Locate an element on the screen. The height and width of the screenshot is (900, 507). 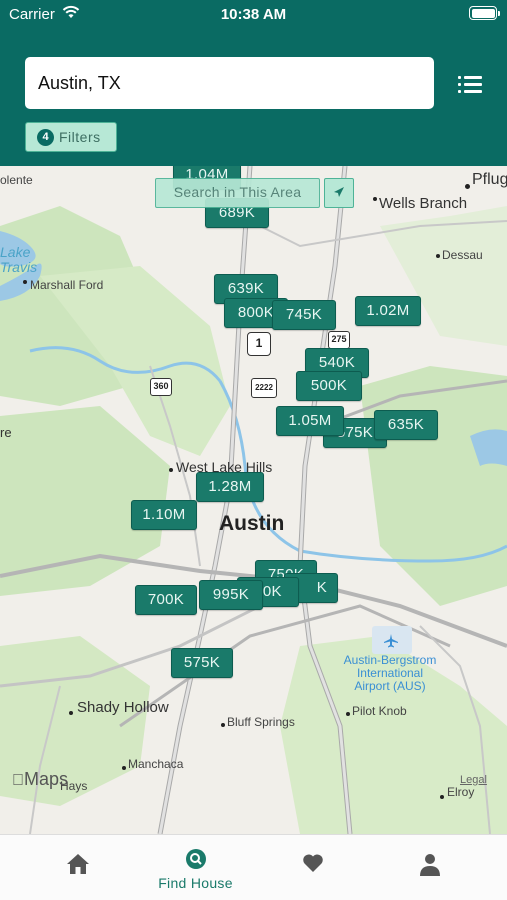
place-label: Elroy is located at coordinates (461, 792).